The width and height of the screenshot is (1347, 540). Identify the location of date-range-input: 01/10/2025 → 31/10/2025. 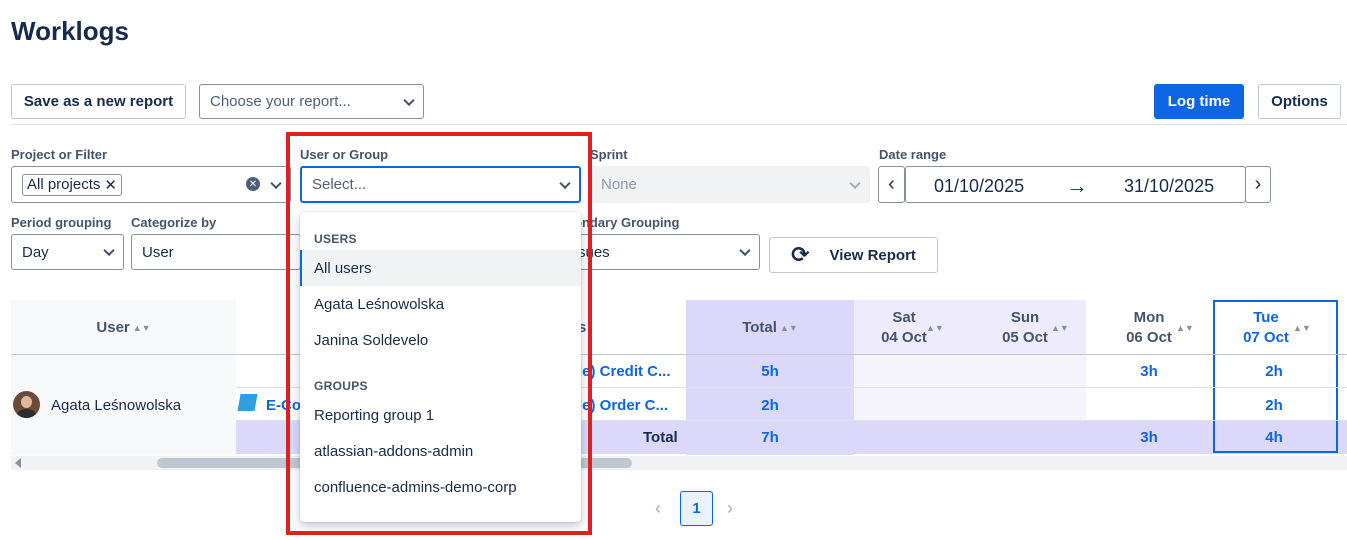
(1075, 184).